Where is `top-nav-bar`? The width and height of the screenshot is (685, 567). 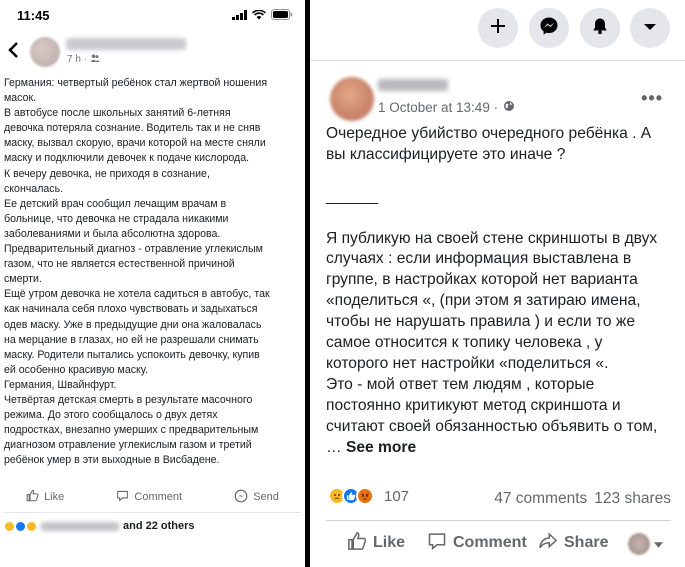
top-nav-bar is located at coordinates (497, 30).